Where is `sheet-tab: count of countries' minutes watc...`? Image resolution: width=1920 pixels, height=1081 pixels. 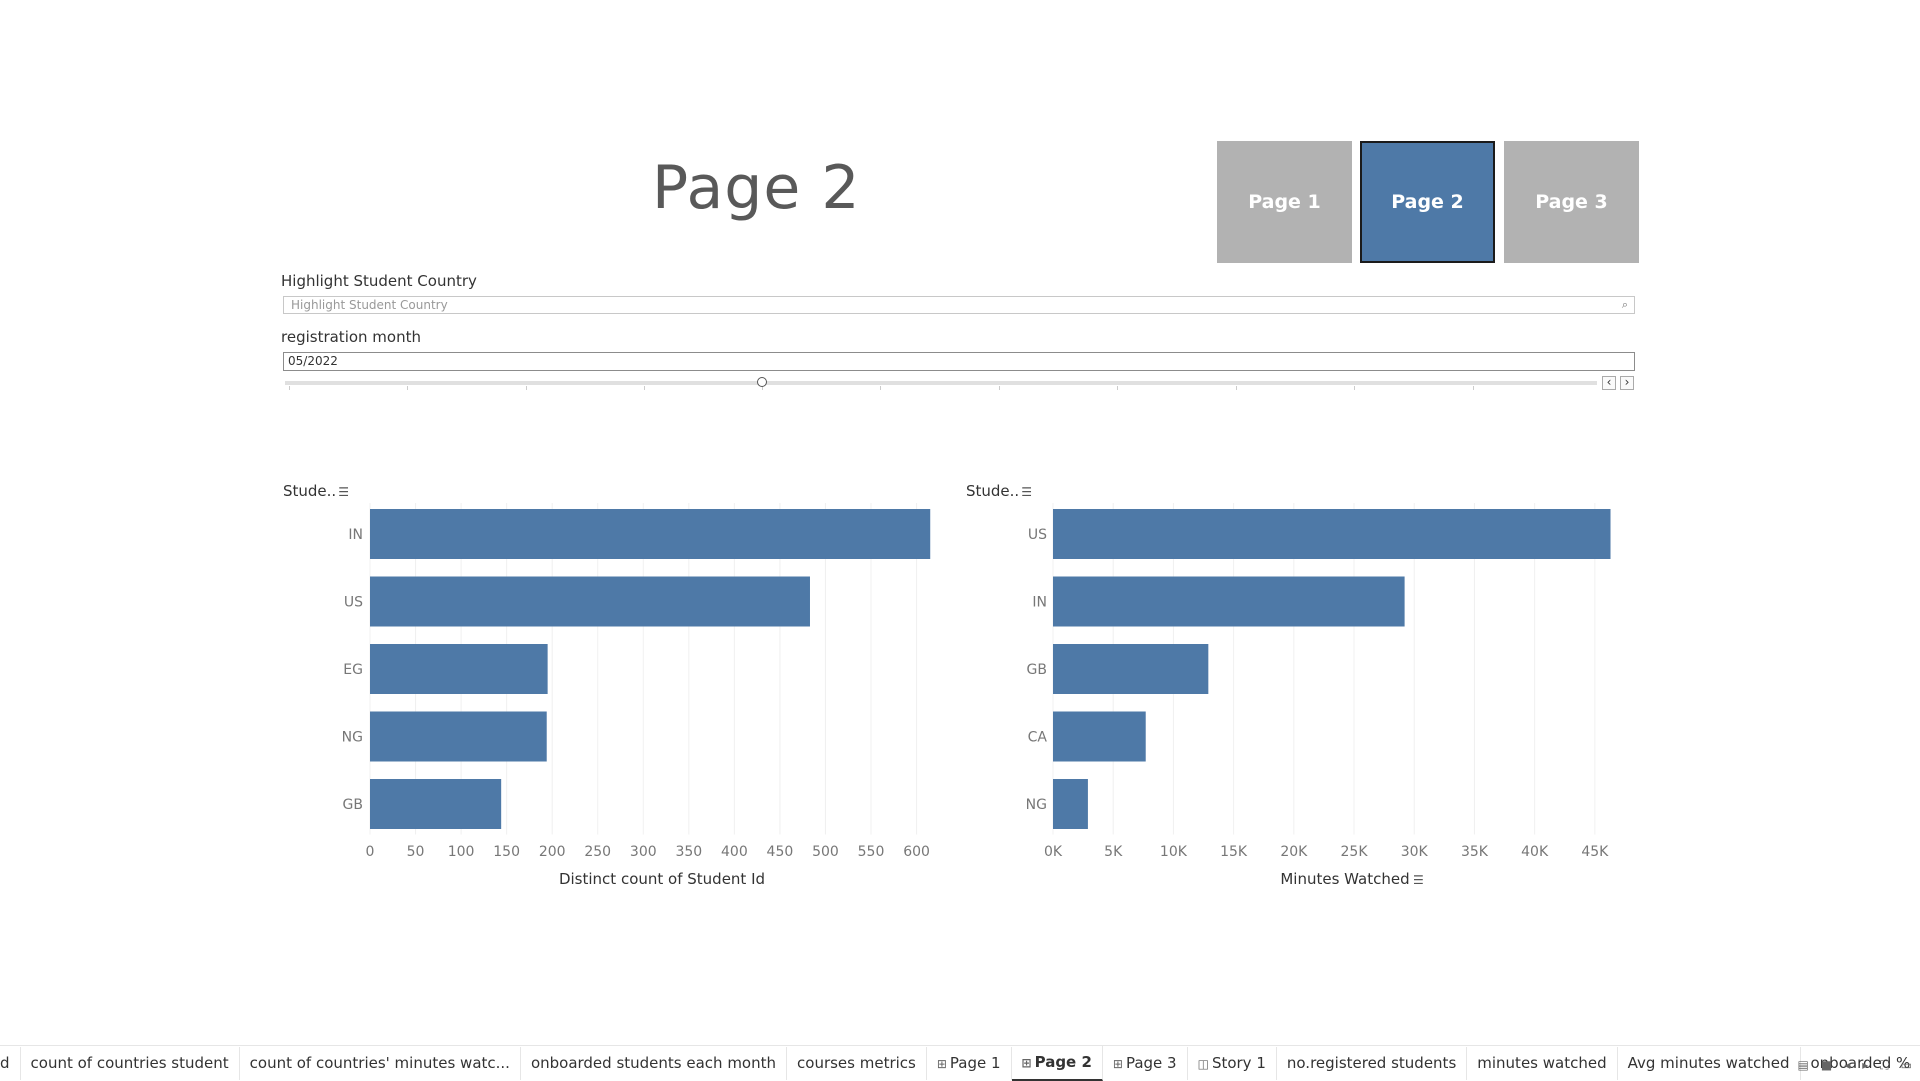
sheet-tab: count of countries' minutes watc... is located at coordinates (380, 1063).